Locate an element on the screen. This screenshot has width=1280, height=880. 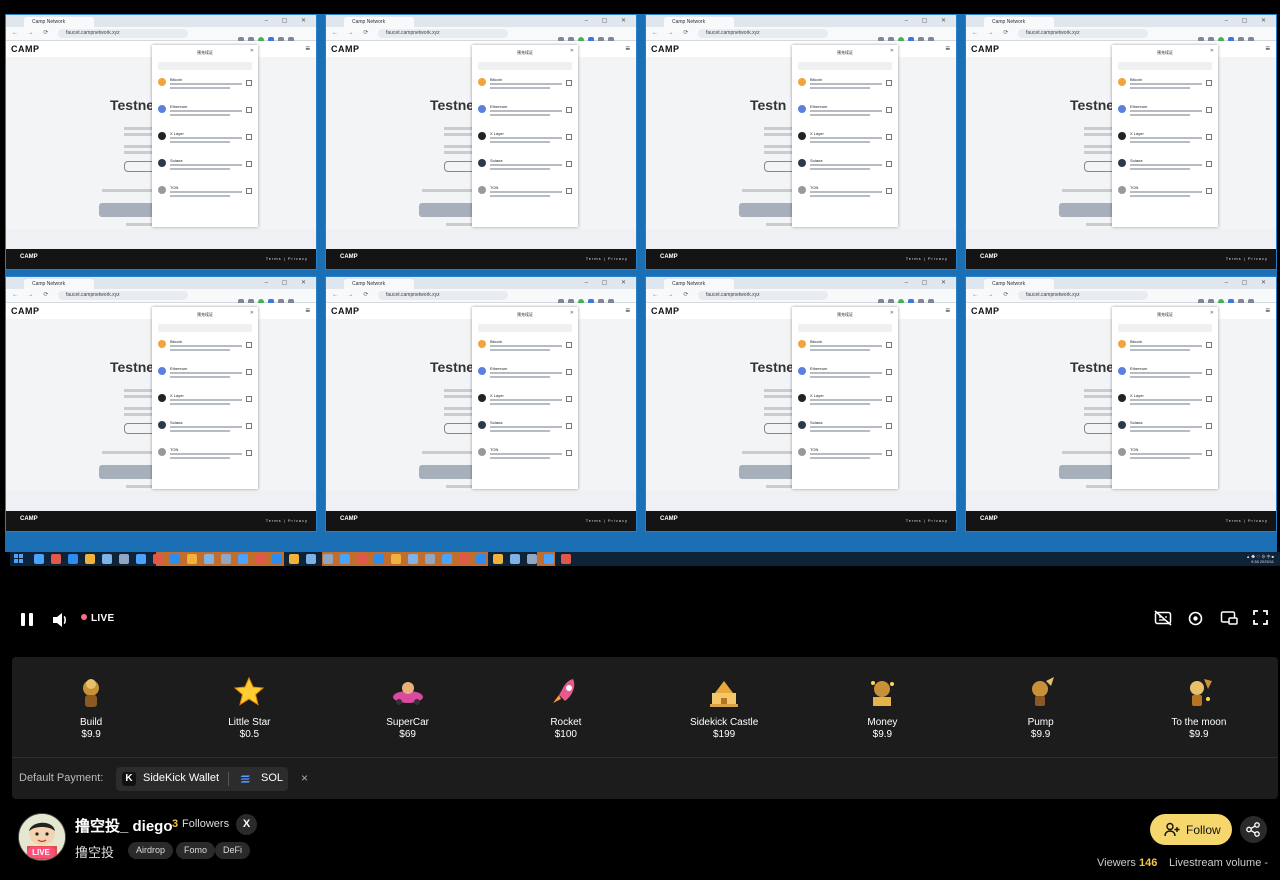
x-social-link: X is located at coordinates (246, 824).